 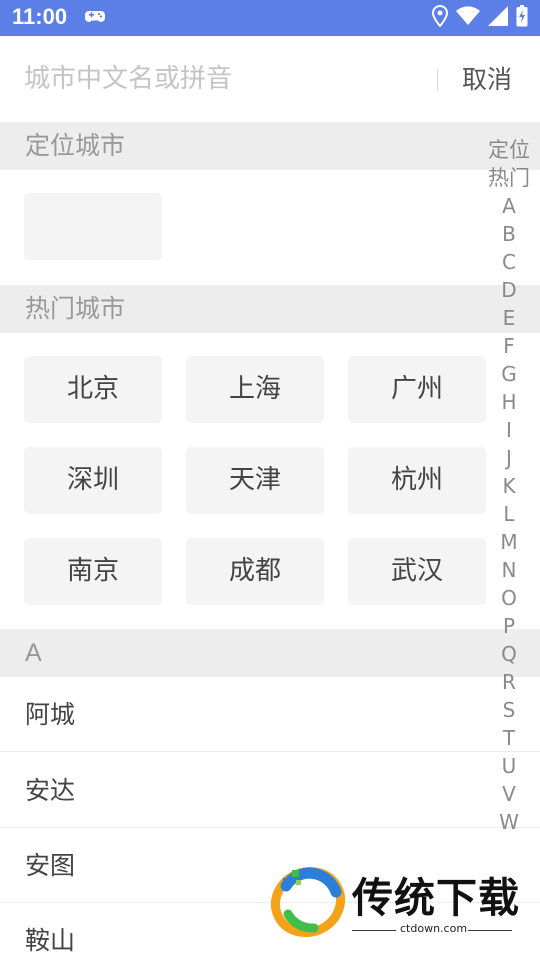 I want to click on section-header-hot: 热门城市, so click(x=270, y=309).